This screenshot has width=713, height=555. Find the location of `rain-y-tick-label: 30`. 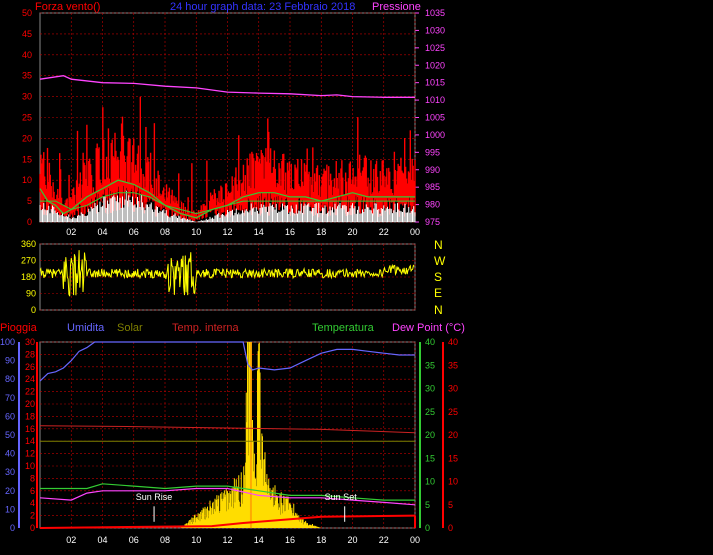

rain-y-tick-label: 30 is located at coordinates (30, 342).